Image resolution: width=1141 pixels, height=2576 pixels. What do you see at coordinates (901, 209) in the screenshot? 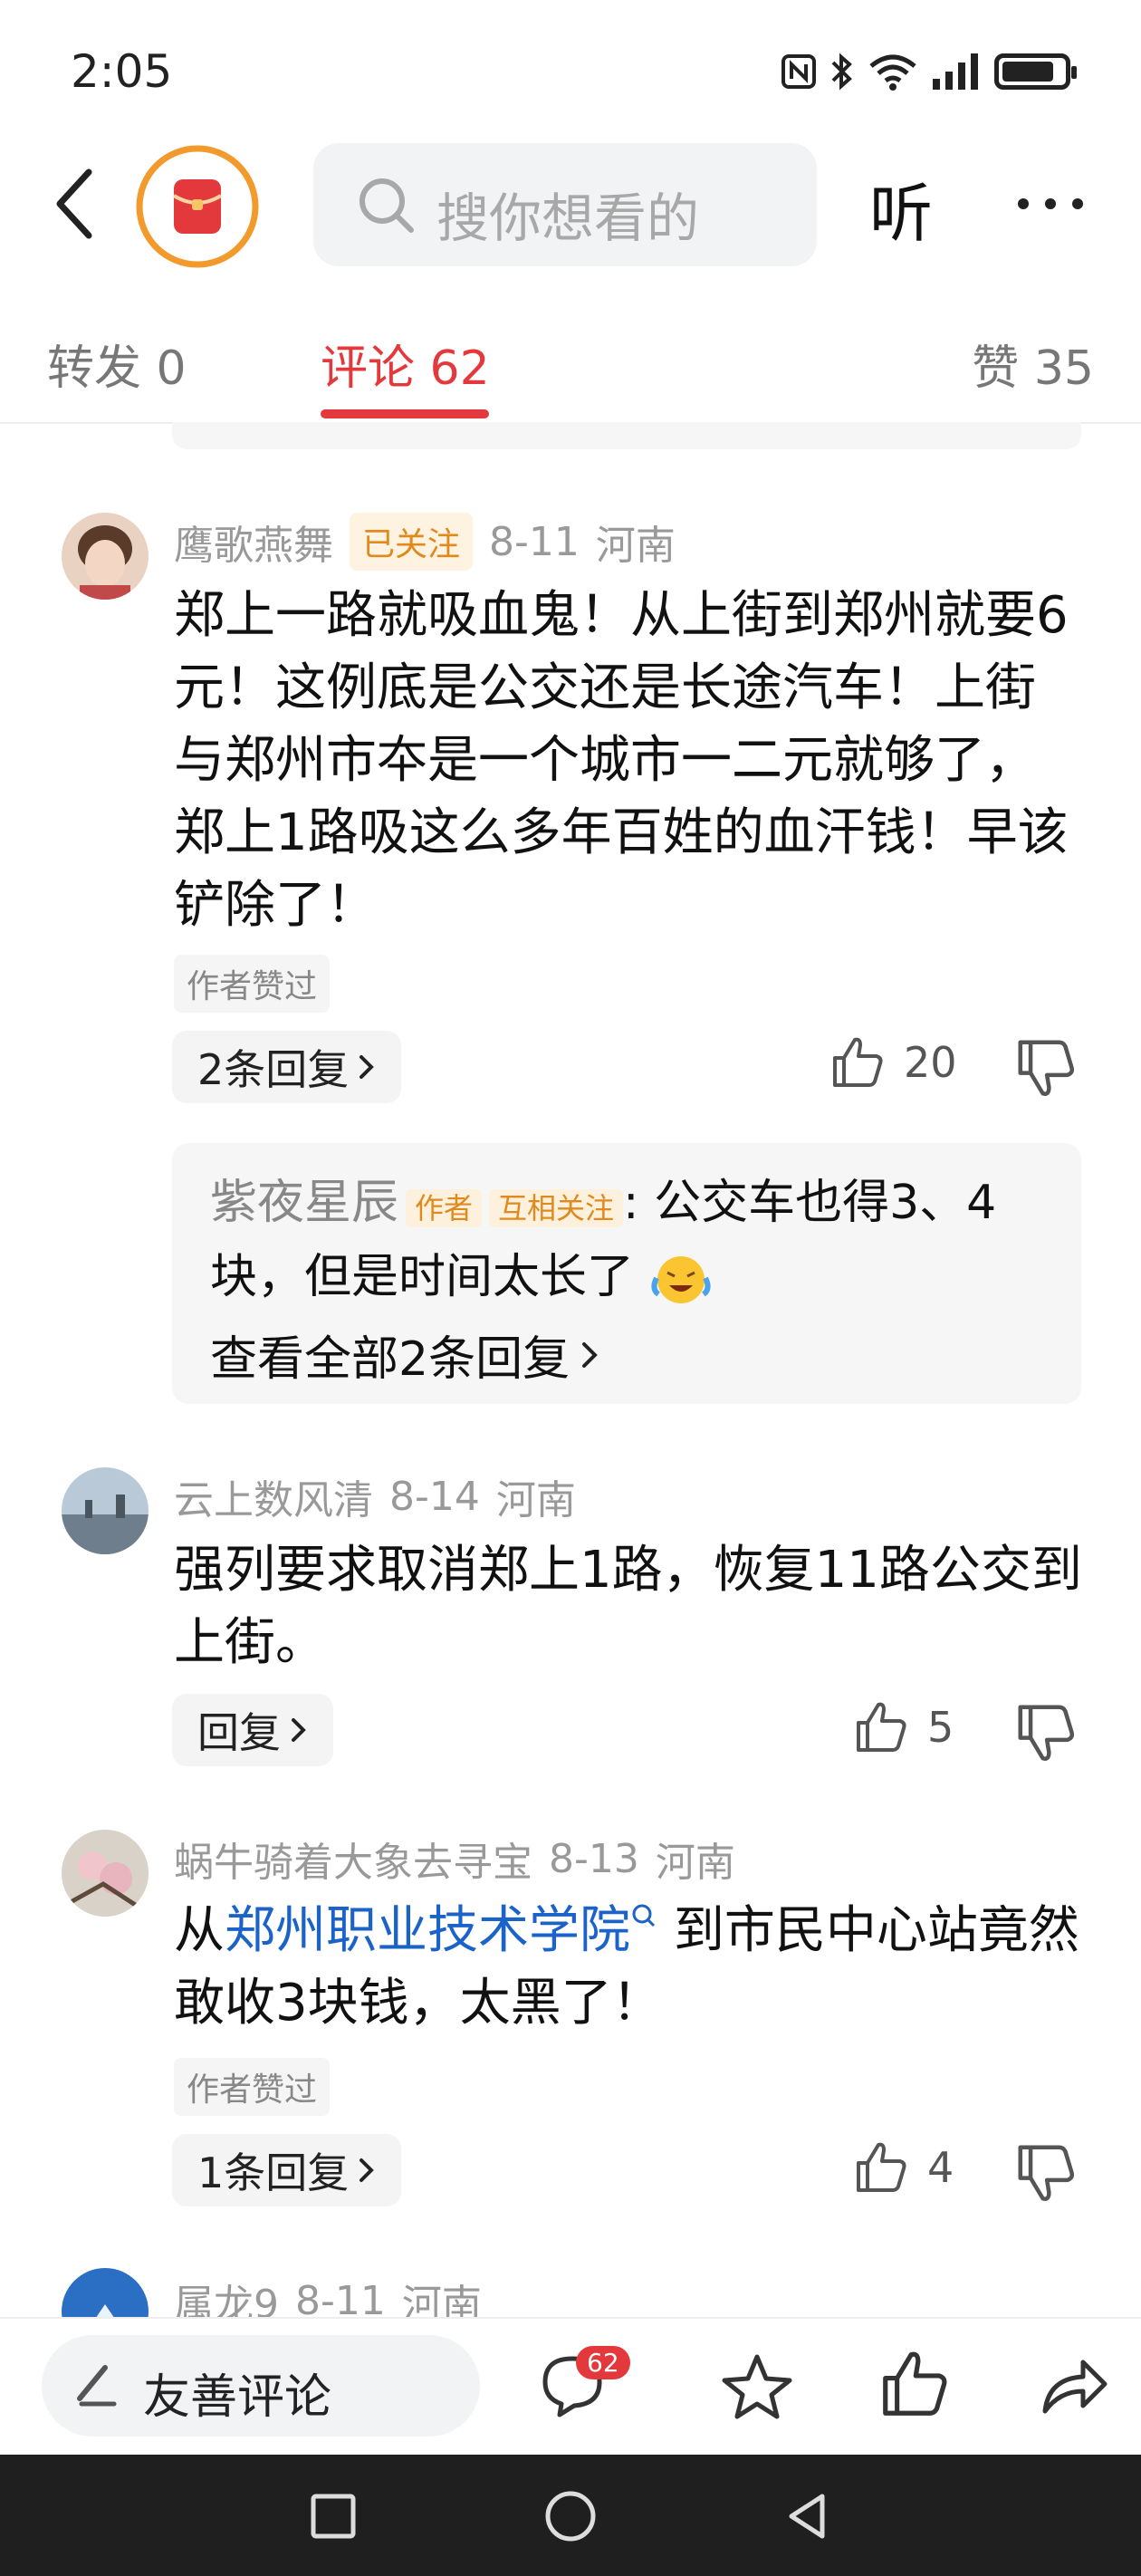
I see `listen-button: 听` at bounding box center [901, 209].